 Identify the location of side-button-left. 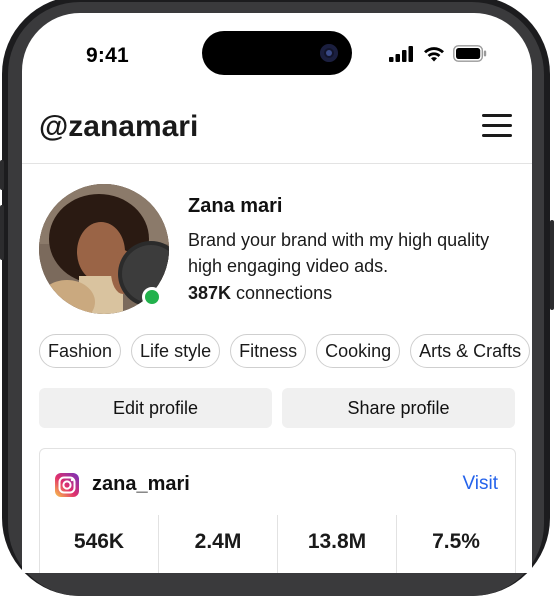
(2, 175).